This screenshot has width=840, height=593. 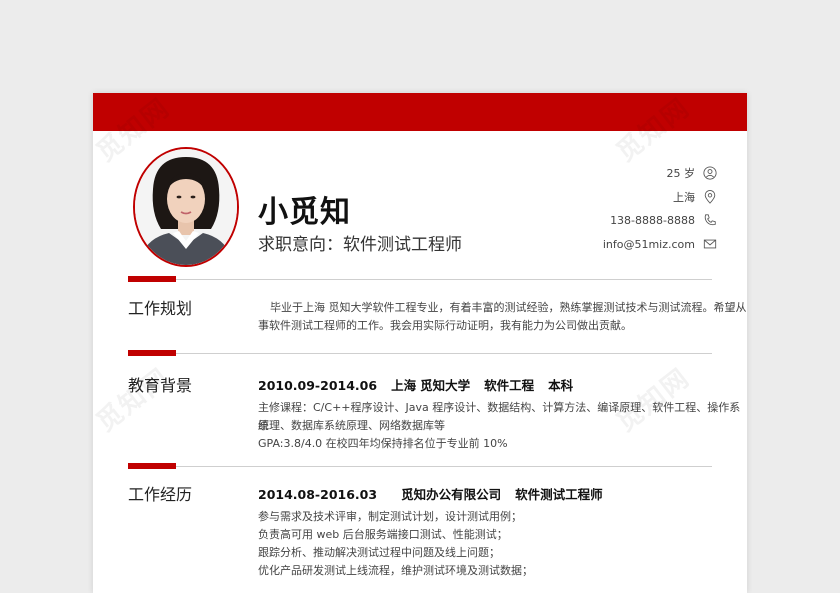 I want to click on experience-item-2: 负责高可用 web 后台服务端接口测试、性能测试；, so click(x=383, y=534).